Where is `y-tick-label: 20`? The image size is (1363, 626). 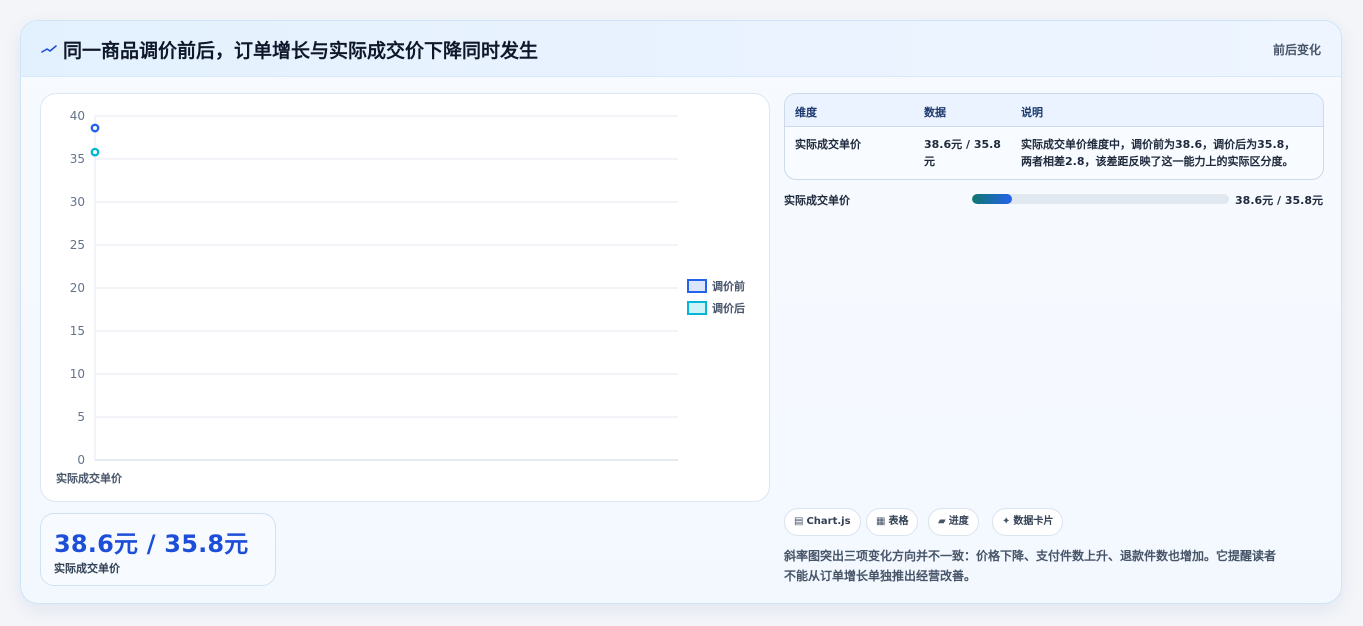 y-tick-label: 20 is located at coordinates (77, 288).